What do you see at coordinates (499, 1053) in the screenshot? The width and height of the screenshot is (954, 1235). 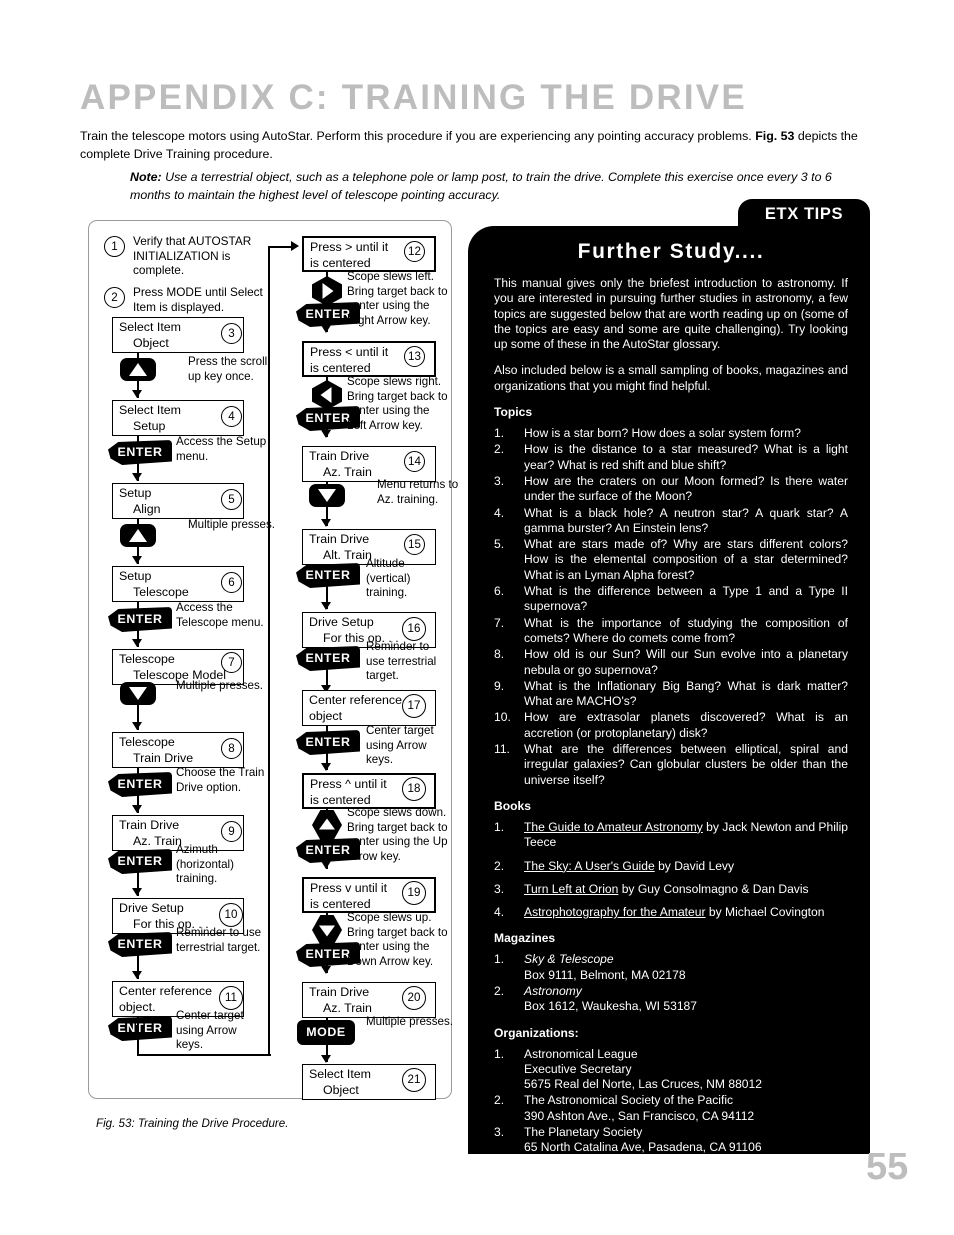 I see `organization-number: 1.` at bounding box center [499, 1053].